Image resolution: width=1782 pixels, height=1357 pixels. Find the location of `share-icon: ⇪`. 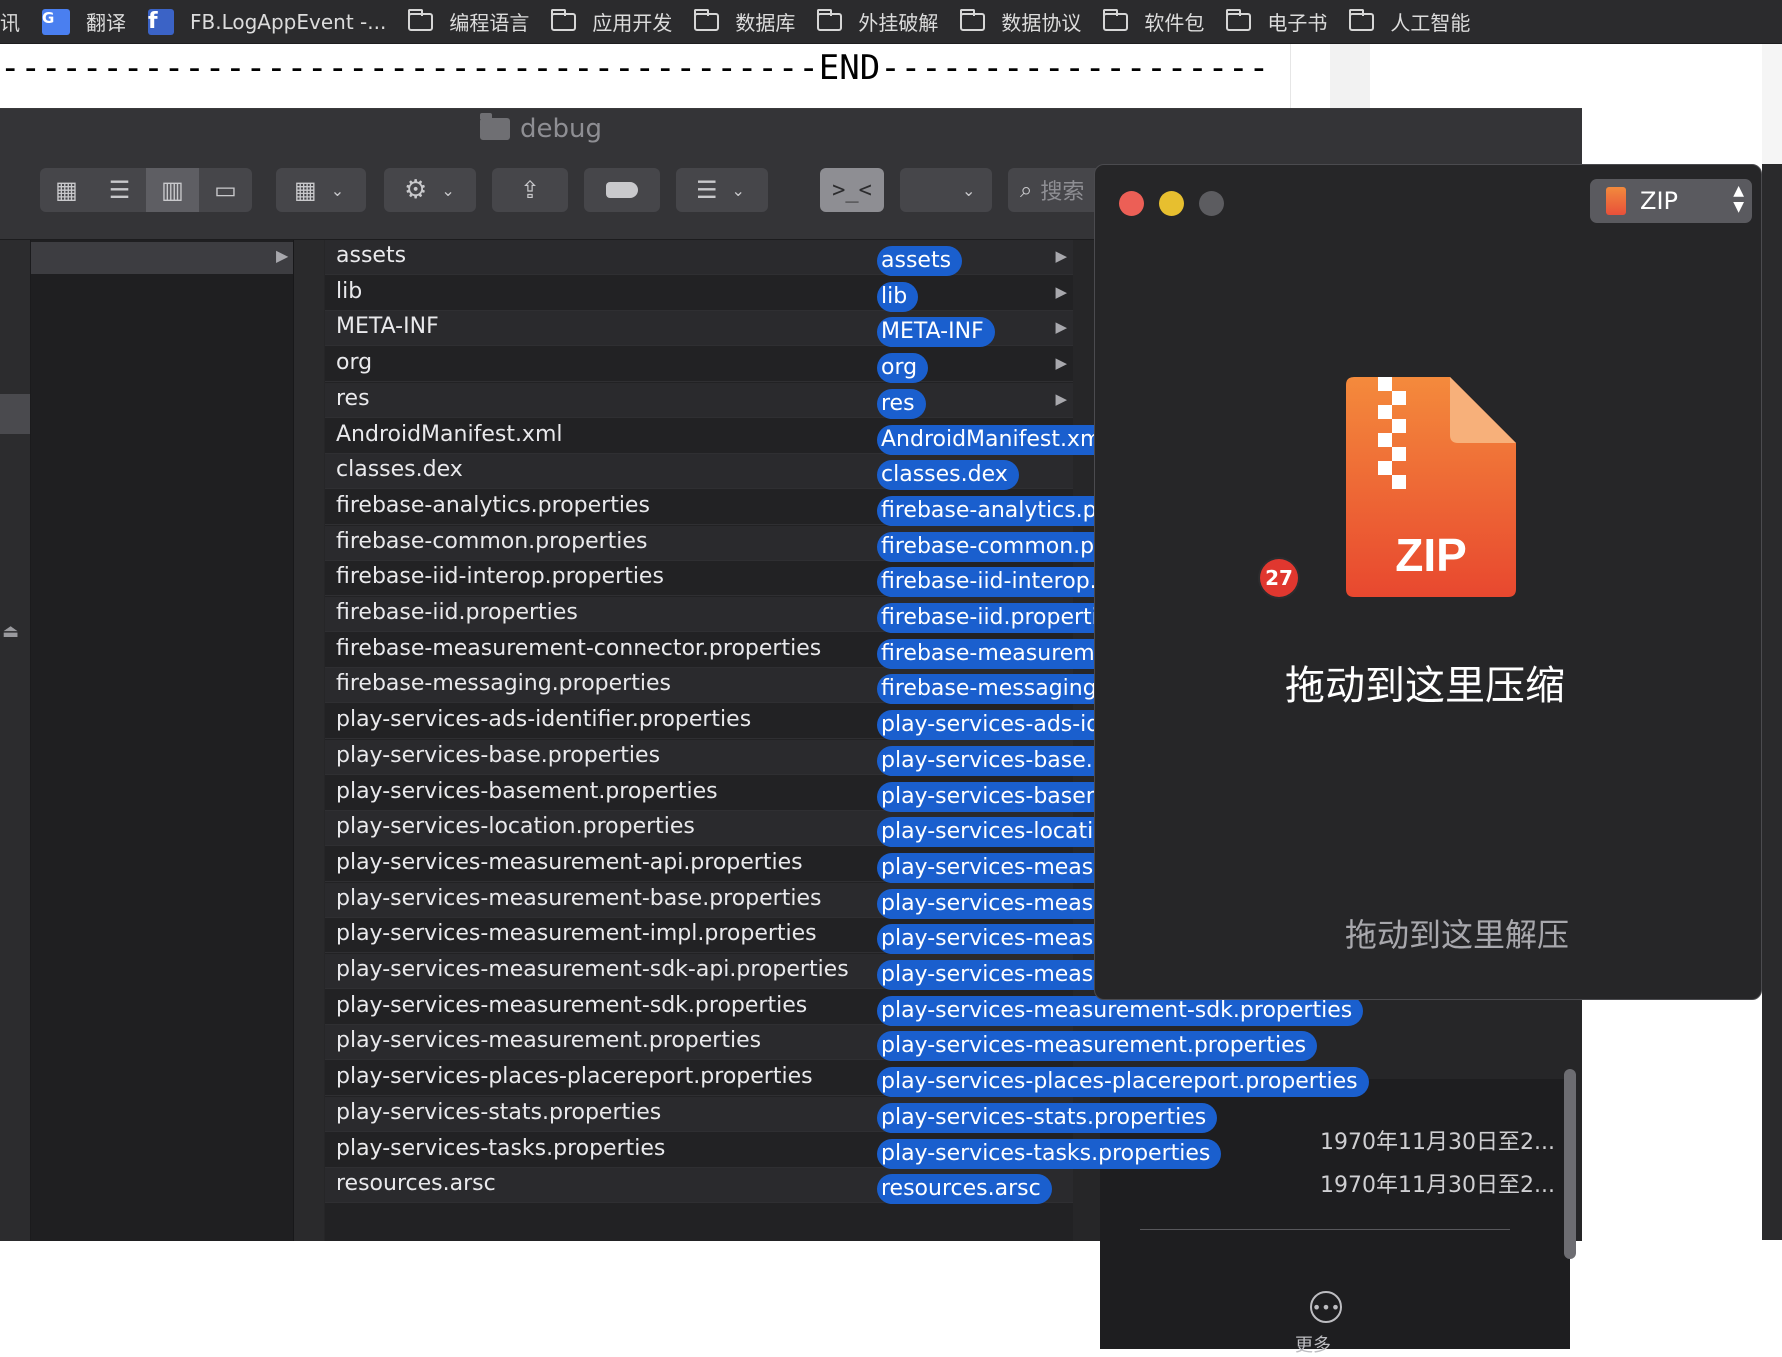

share-icon: ⇪ is located at coordinates (530, 190).